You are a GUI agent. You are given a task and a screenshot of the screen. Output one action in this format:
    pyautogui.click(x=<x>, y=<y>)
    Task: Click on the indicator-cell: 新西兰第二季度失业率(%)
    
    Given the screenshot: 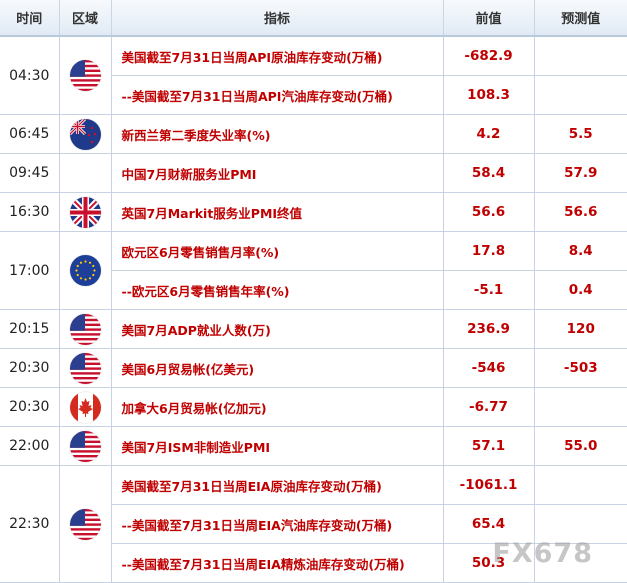 What is the action you would take?
    pyautogui.click(x=277, y=134)
    